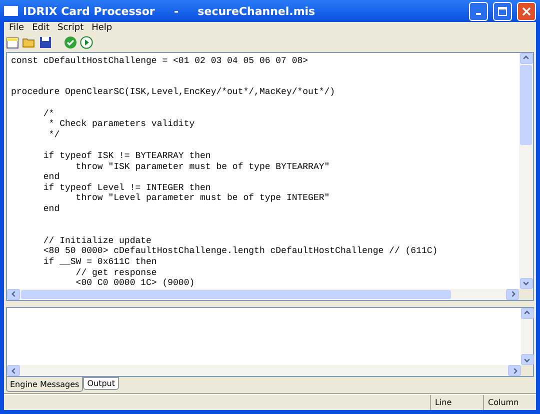 The width and height of the screenshot is (540, 414). I want to click on close-icon, so click(526, 11).